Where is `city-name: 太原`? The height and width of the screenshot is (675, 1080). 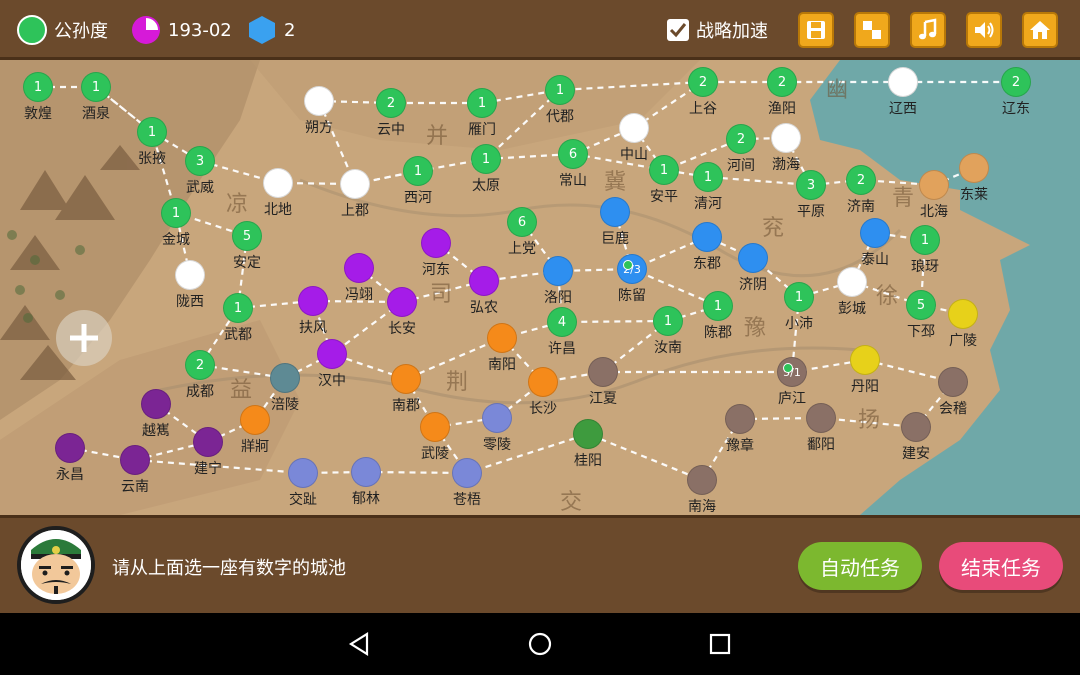
city-name: 太原 is located at coordinates (486, 186).